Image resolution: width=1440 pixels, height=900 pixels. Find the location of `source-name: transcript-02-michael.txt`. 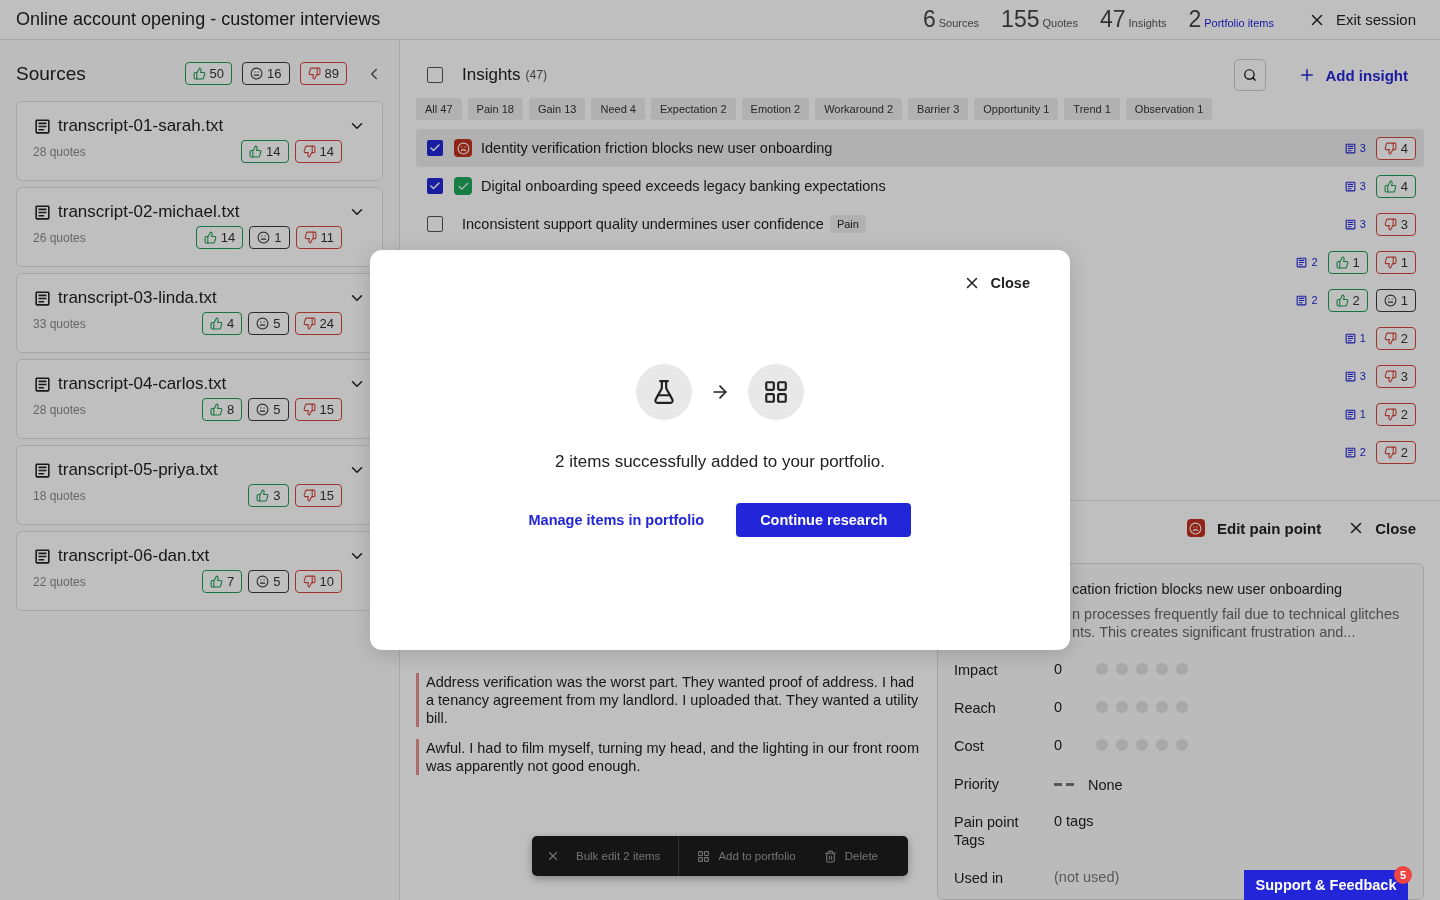

source-name: transcript-02-michael.txt is located at coordinates (149, 212).